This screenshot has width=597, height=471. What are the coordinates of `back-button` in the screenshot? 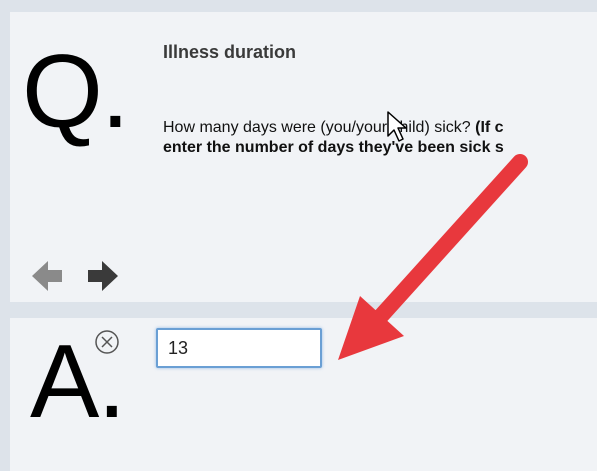 It's located at (47, 276).